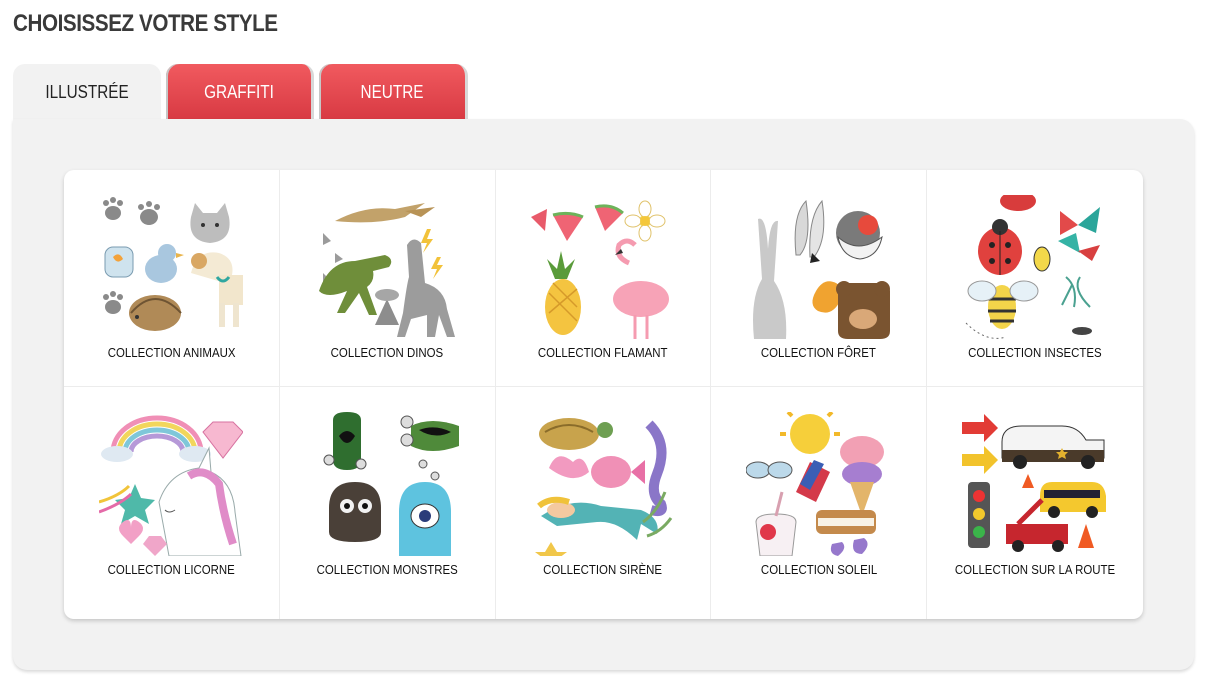 The width and height of the screenshot is (1213, 685). Describe the element at coordinates (387, 267) in the screenshot. I see `dinosaurs-collage-icon` at that location.